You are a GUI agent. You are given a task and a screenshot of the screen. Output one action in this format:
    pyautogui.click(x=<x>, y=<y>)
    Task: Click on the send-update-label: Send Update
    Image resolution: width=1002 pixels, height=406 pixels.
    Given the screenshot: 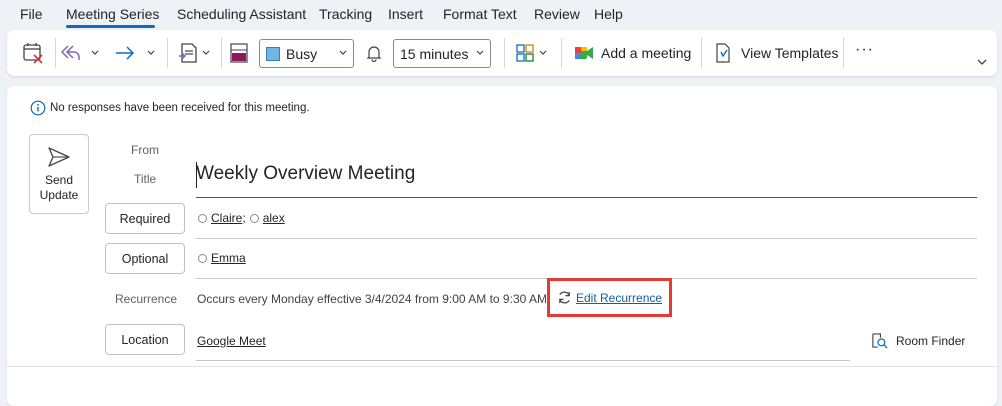 What is the action you would take?
    pyautogui.click(x=59, y=188)
    